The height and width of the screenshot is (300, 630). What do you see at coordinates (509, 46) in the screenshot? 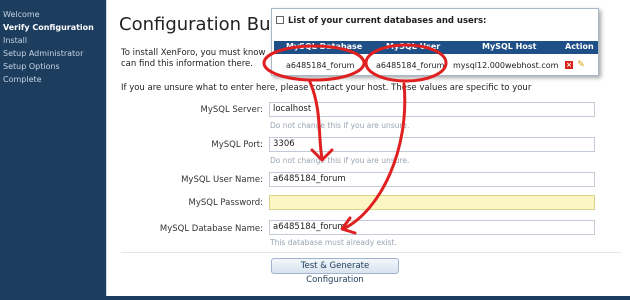
I see `header-mysql-host: MySQL Host` at bounding box center [509, 46].